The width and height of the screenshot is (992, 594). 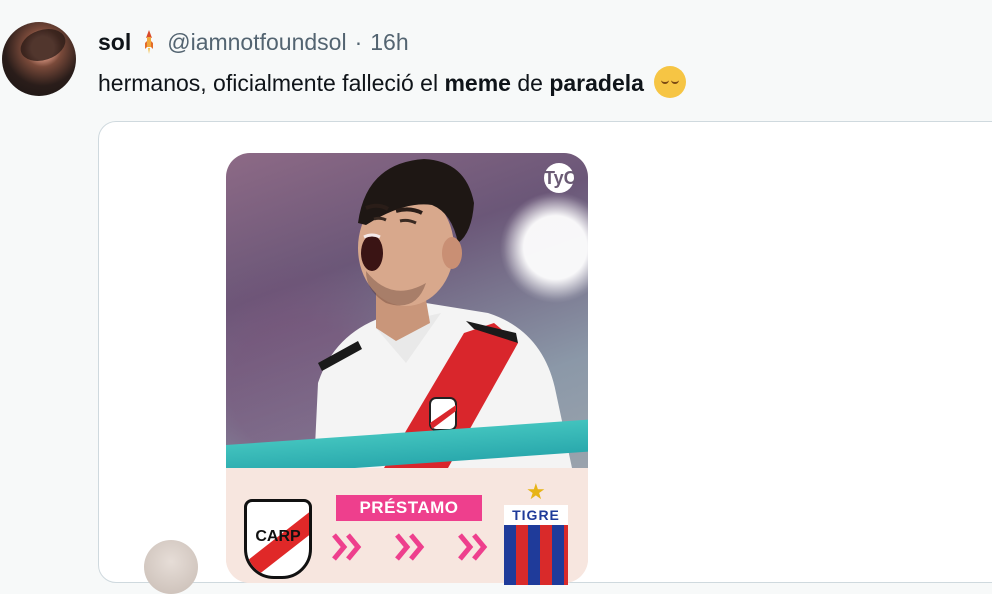 I want to click on tigre-crest-icon: TIGRE, so click(x=536, y=545).